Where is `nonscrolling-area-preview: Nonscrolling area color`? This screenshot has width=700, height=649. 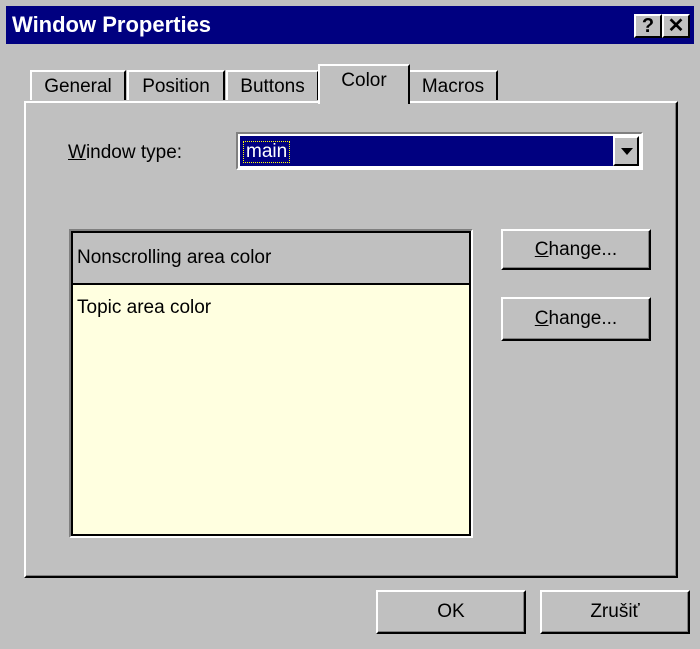 nonscrolling-area-preview: Nonscrolling area color is located at coordinates (271, 259).